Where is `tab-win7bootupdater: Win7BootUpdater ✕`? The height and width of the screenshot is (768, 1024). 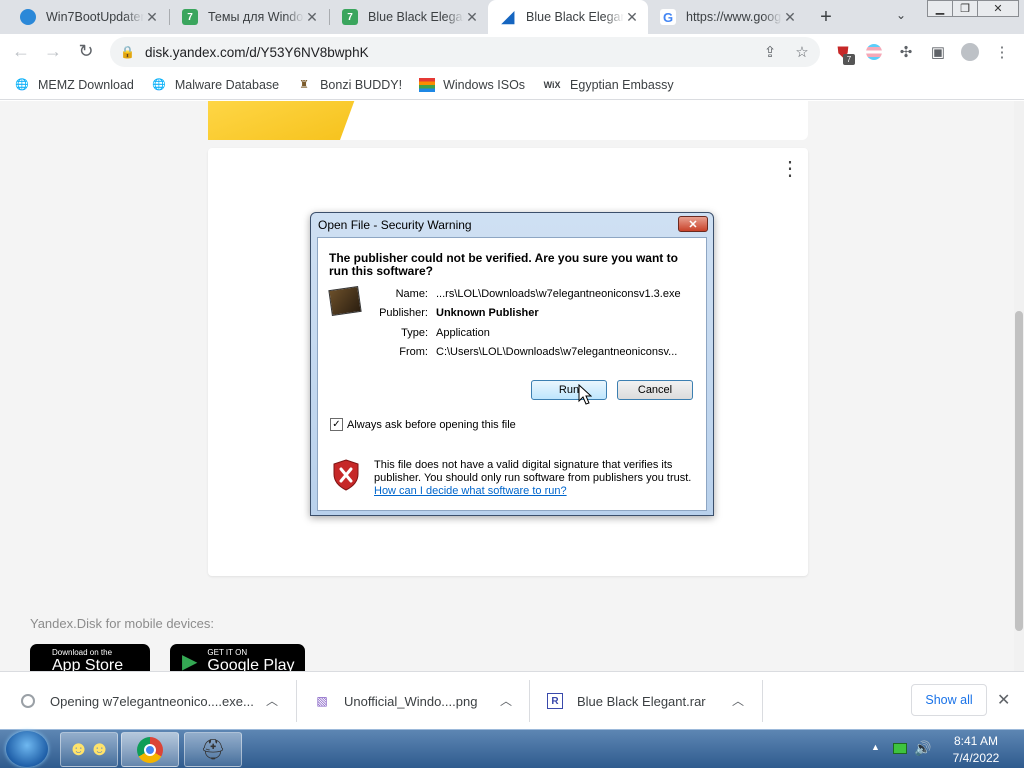 tab-win7bootupdater: Win7BootUpdater ✕ is located at coordinates (88, 17).